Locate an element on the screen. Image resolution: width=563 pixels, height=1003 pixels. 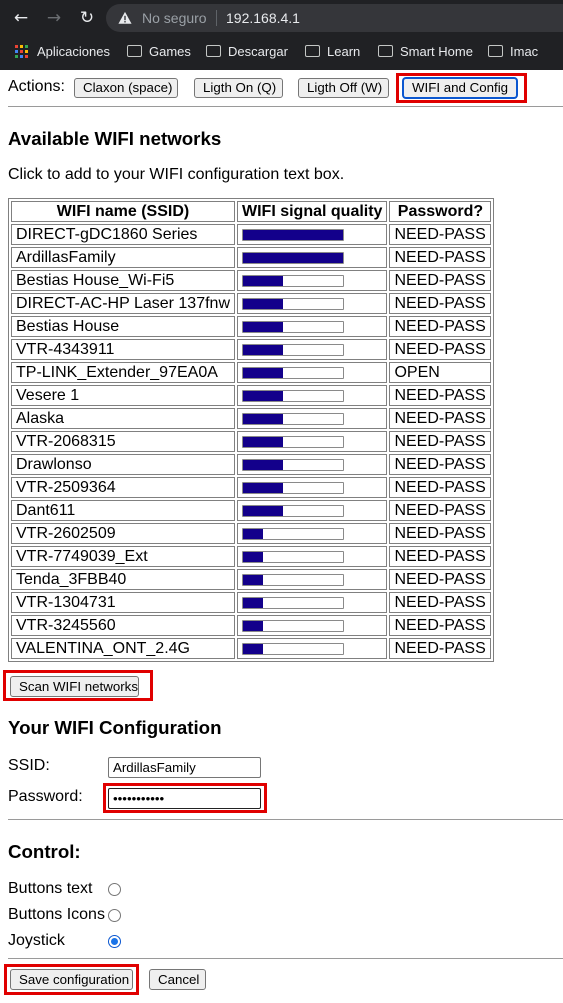
bookmark-smart-home: Smart Home is located at coordinates (425, 53).